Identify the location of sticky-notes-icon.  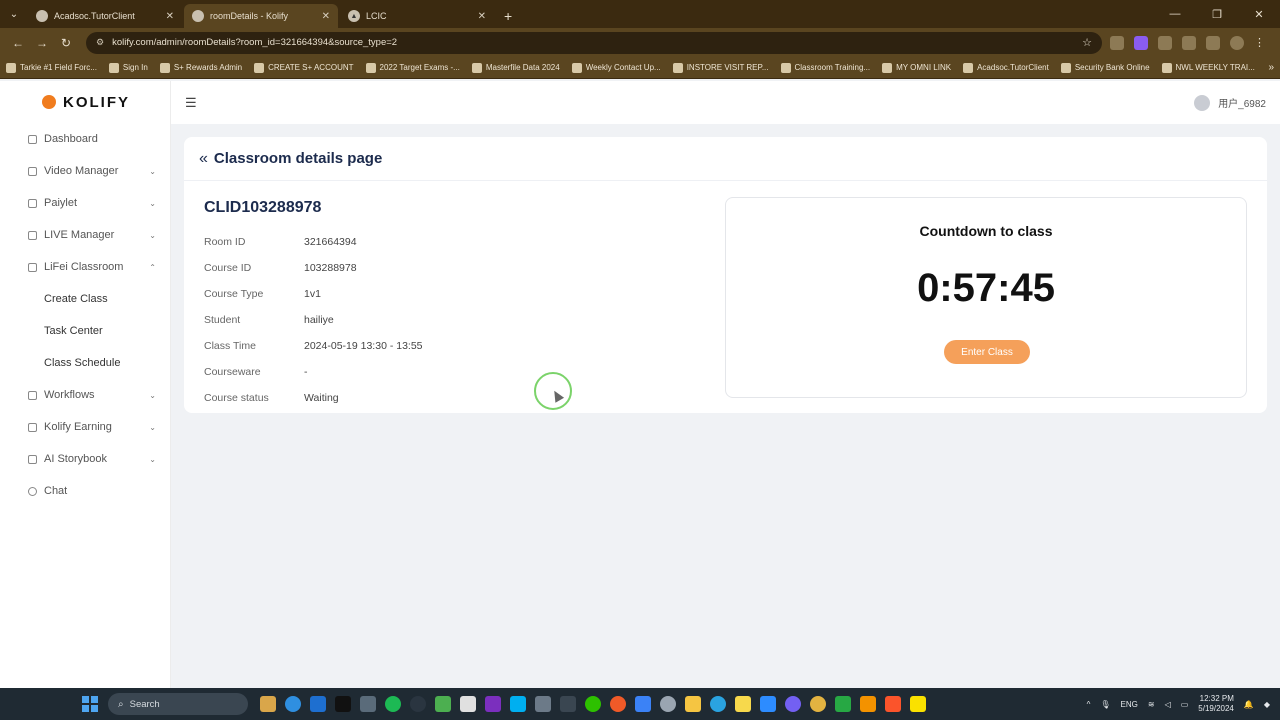
(743, 704).